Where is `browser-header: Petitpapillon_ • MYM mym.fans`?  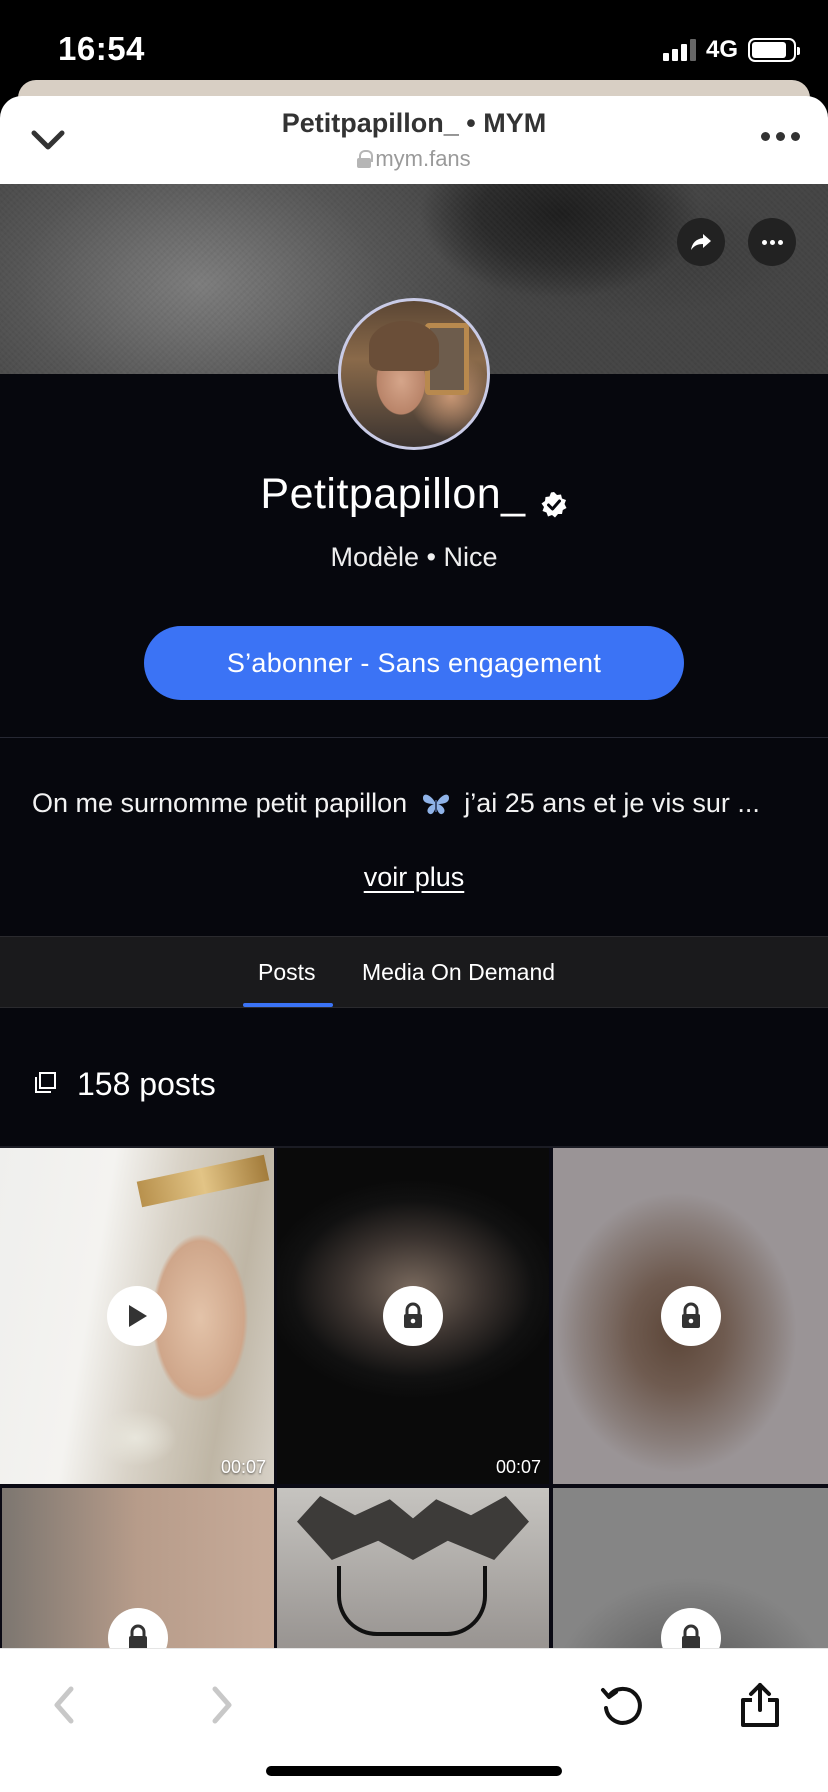 browser-header: Petitpapillon_ • MYM mym.fans is located at coordinates (414, 140).